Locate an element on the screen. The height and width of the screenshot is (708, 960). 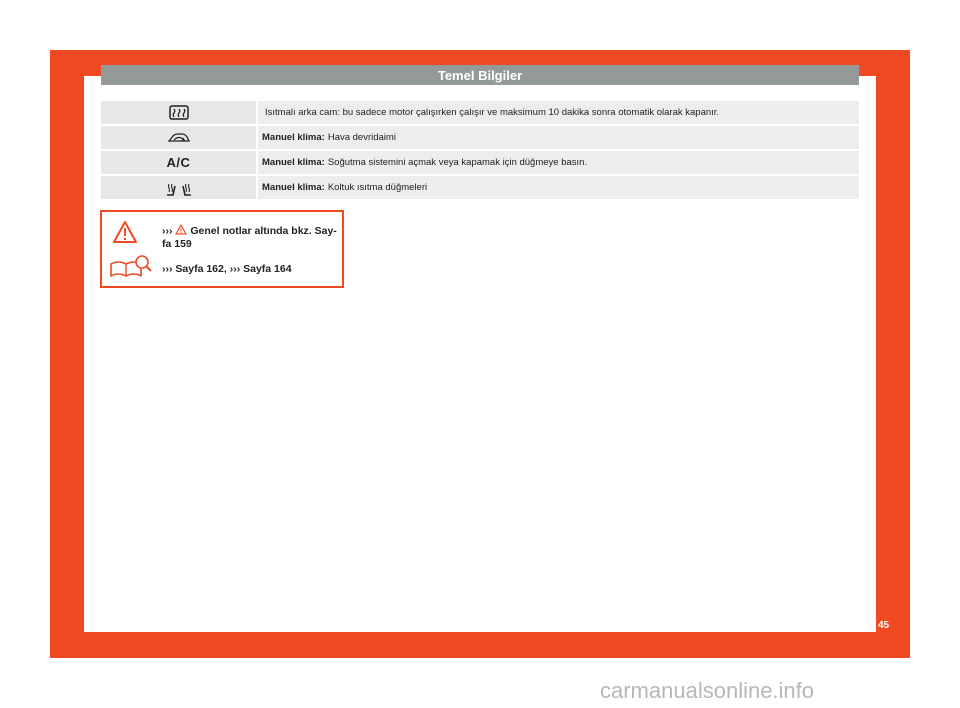
description-cell: Manuel klima: Hava devridaimi is located at coordinates (558, 137).